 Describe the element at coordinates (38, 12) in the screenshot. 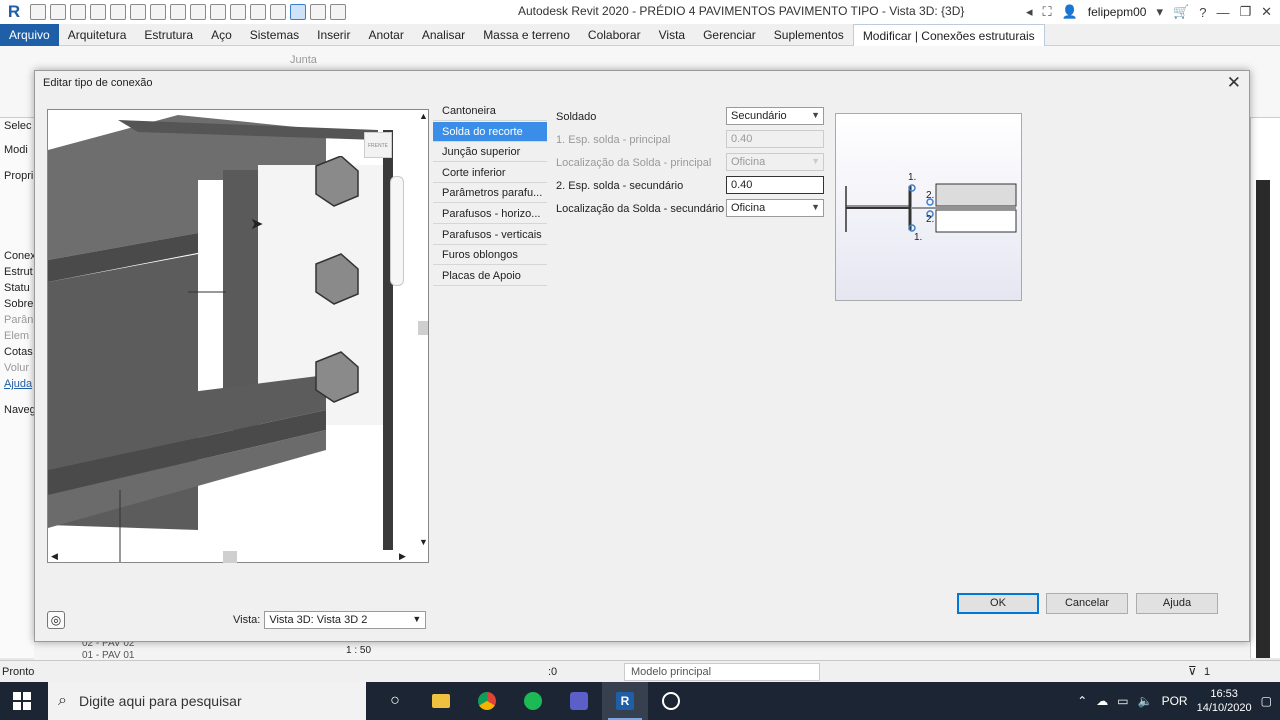

I see `home-icon` at that location.